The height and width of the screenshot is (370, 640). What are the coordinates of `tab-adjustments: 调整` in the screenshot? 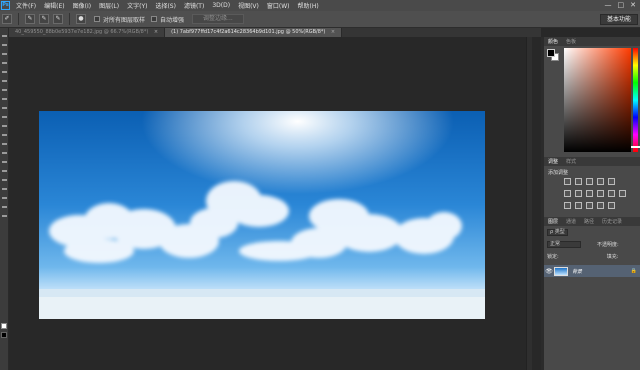 It's located at (553, 161).